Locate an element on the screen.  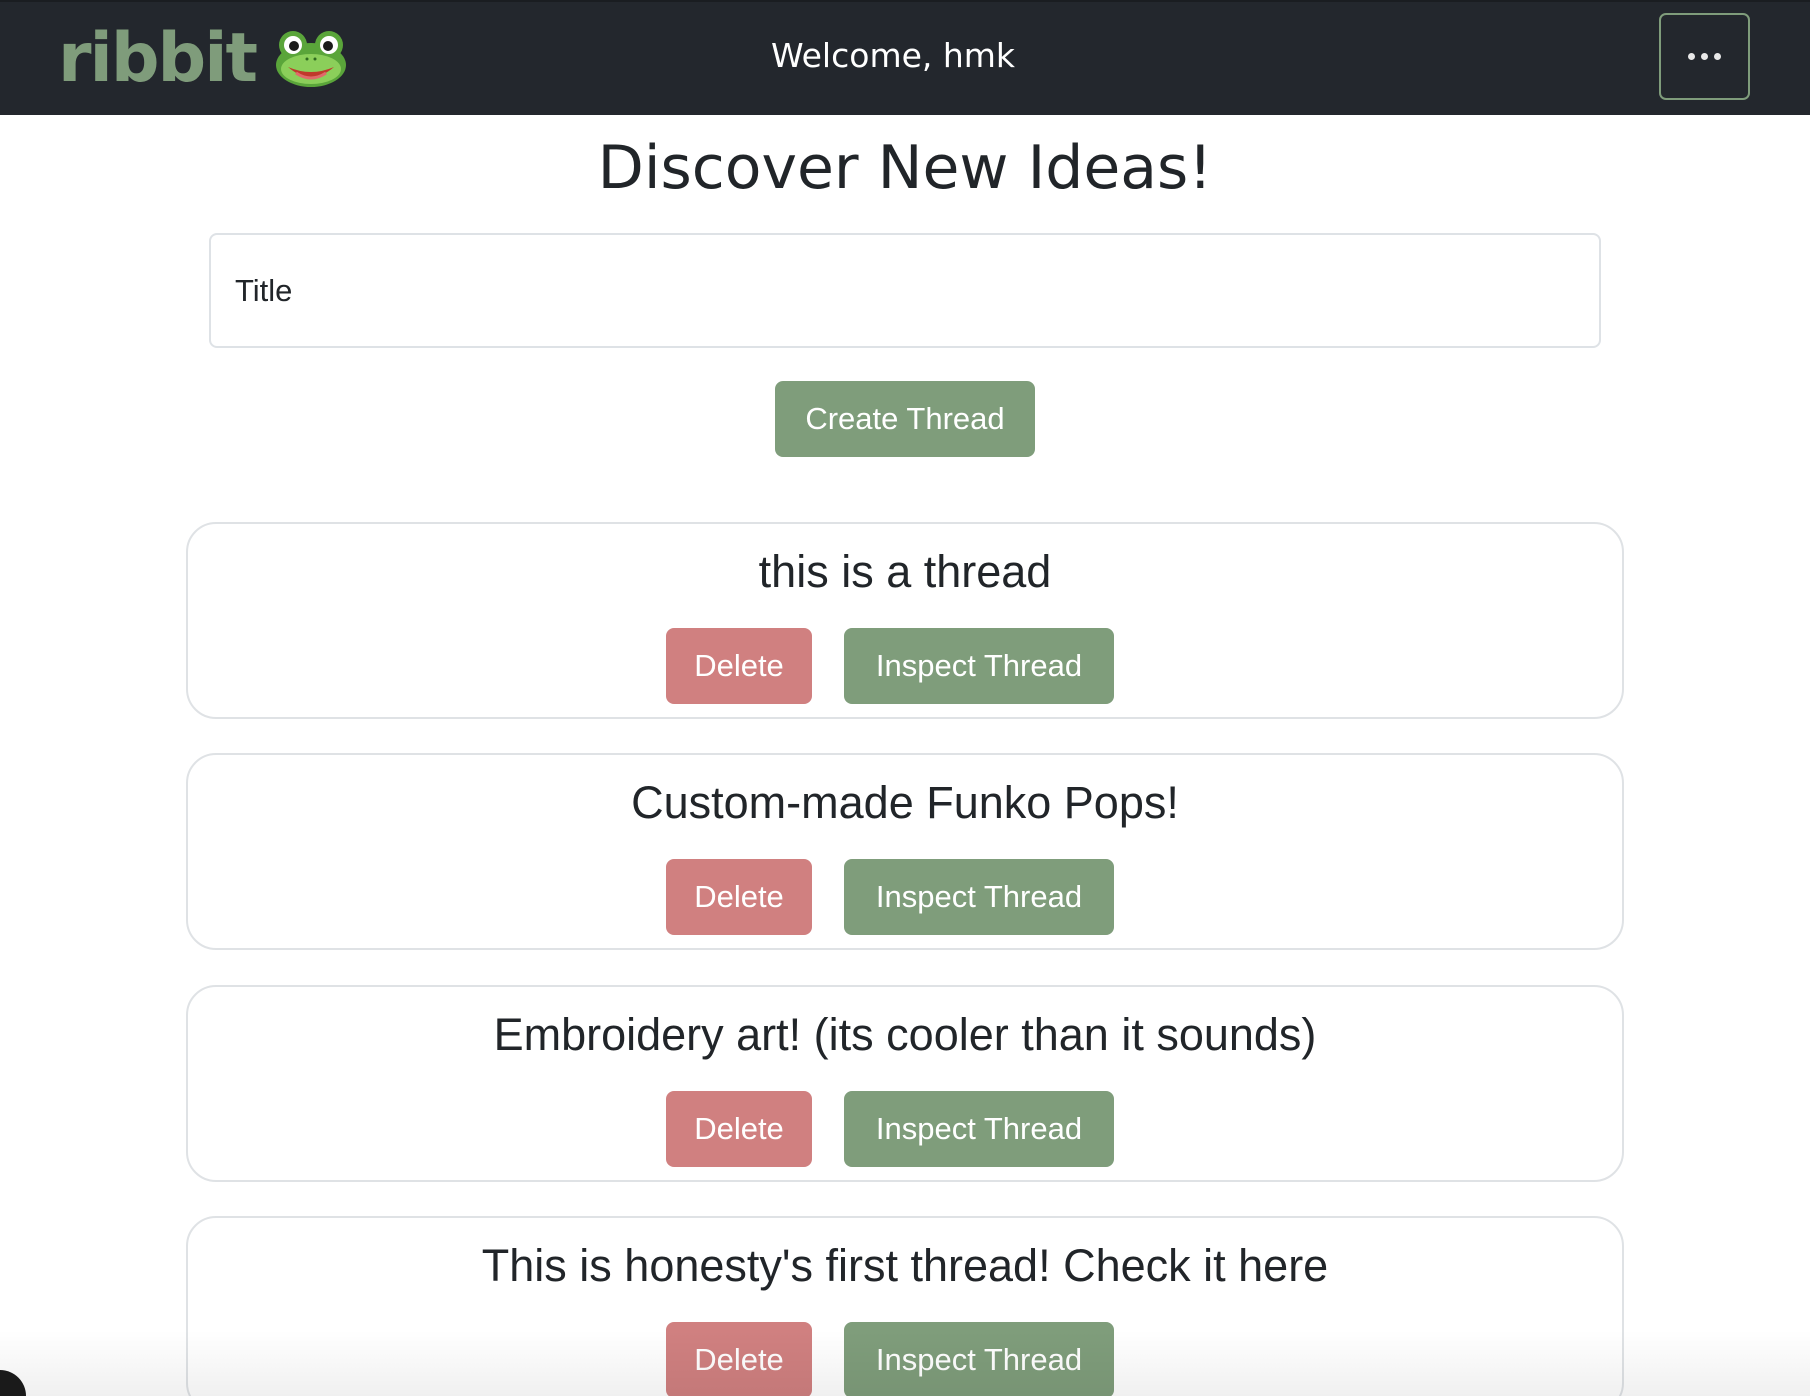
welcome-message: Welcome, hmk is located at coordinates (893, 55).